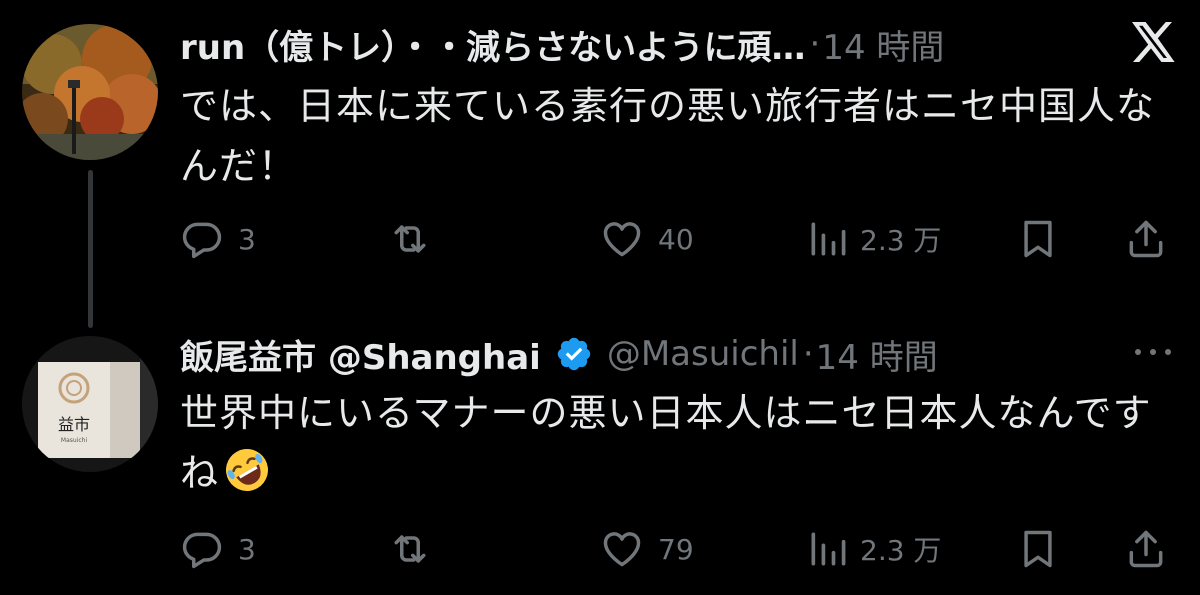 The width and height of the screenshot is (1200, 595). Describe the element at coordinates (247, 470) in the screenshot. I see `rolling-on-floor-laughing-emoji` at that location.